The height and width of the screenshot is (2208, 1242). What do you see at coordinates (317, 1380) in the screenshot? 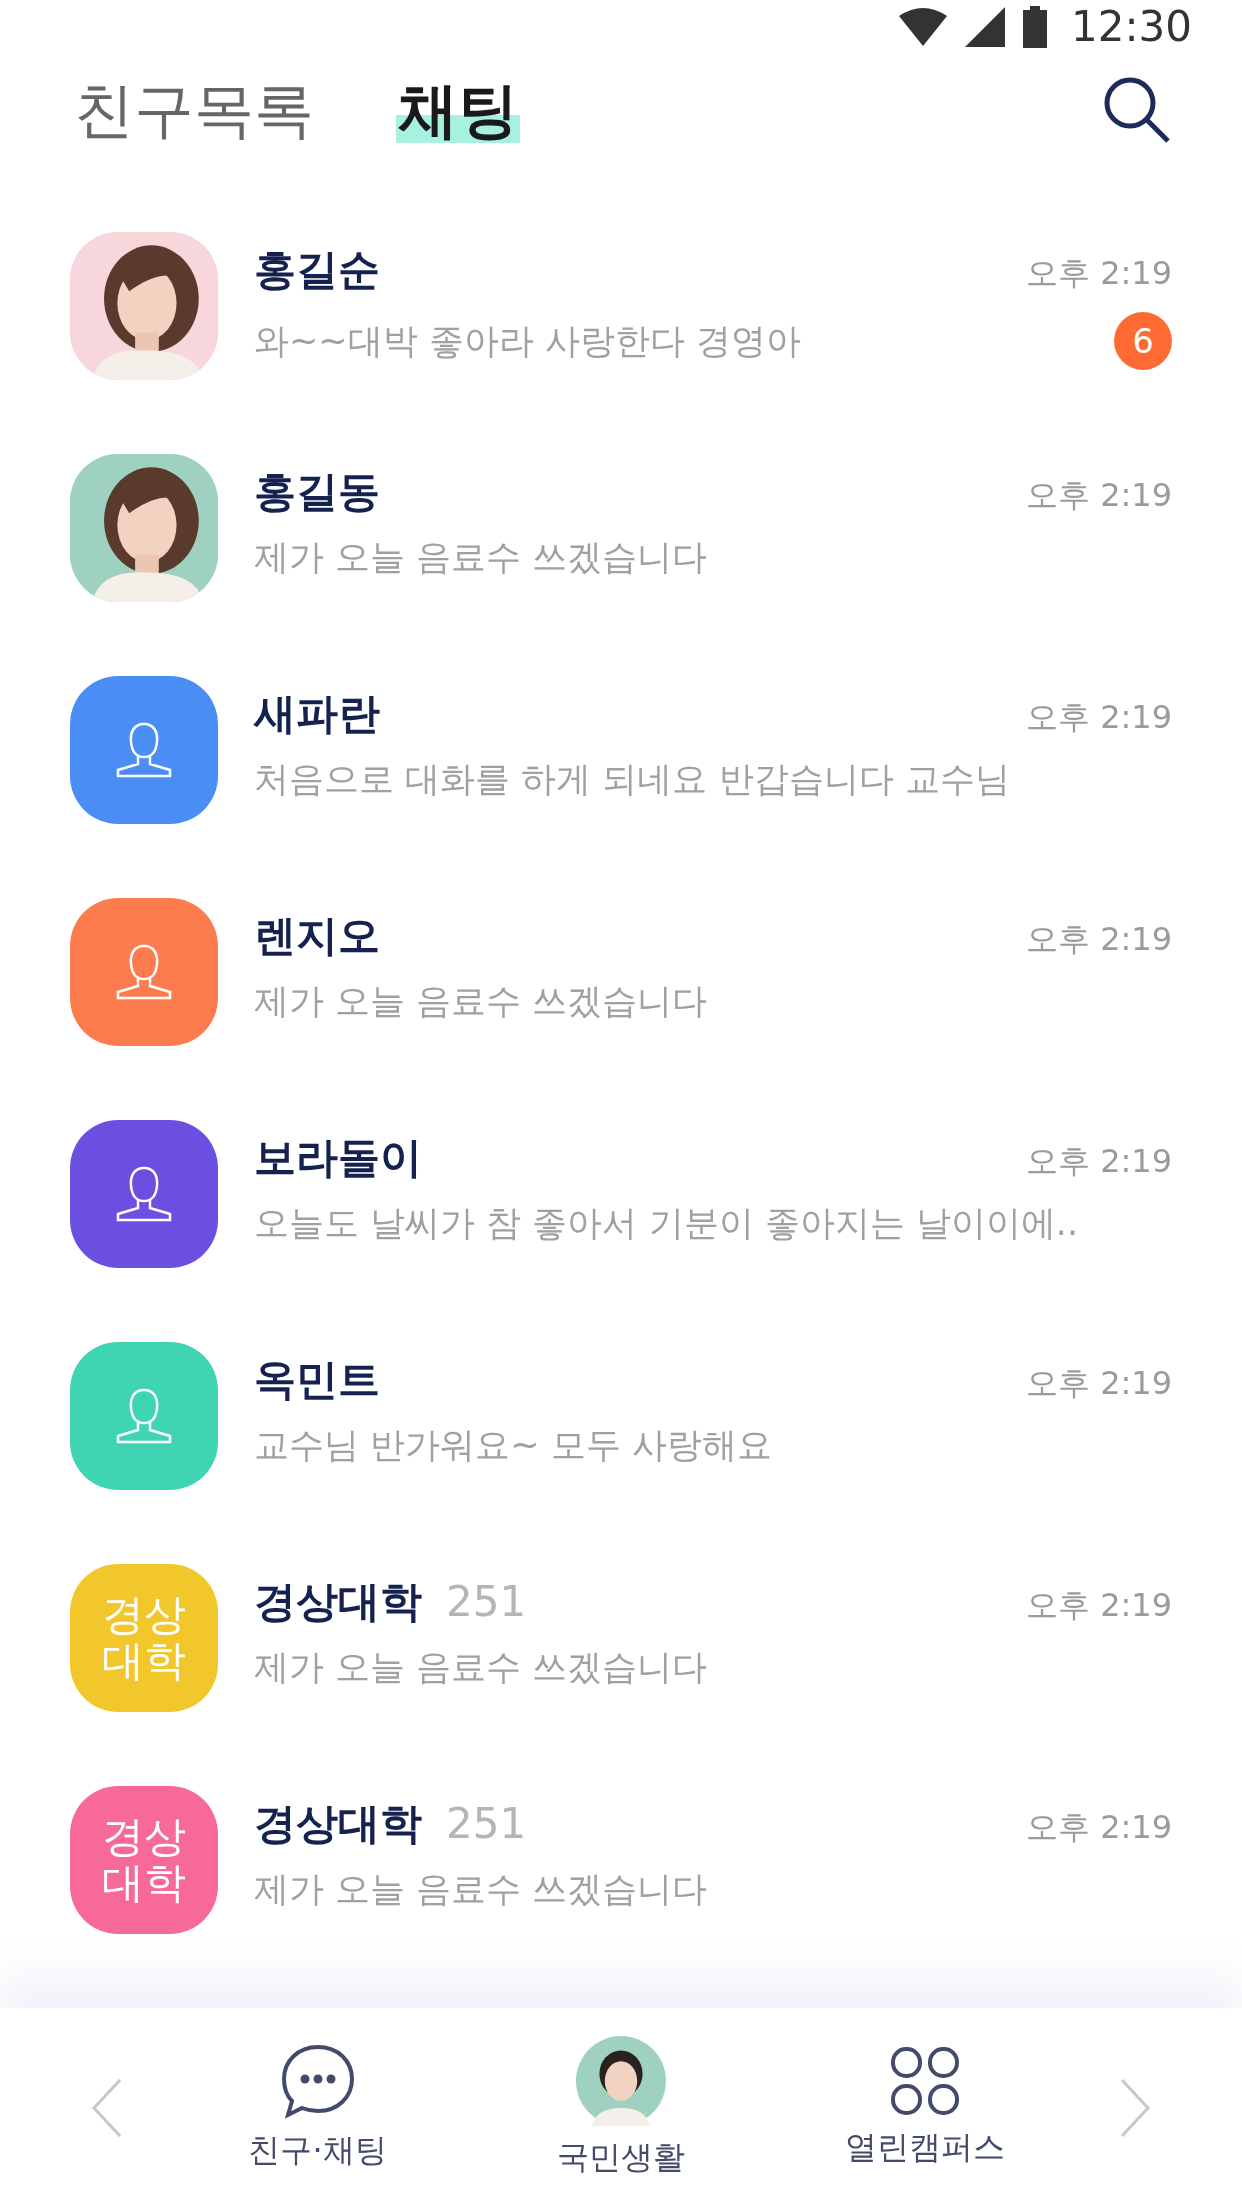
I see `chat-name: 옥민트` at bounding box center [317, 1380].